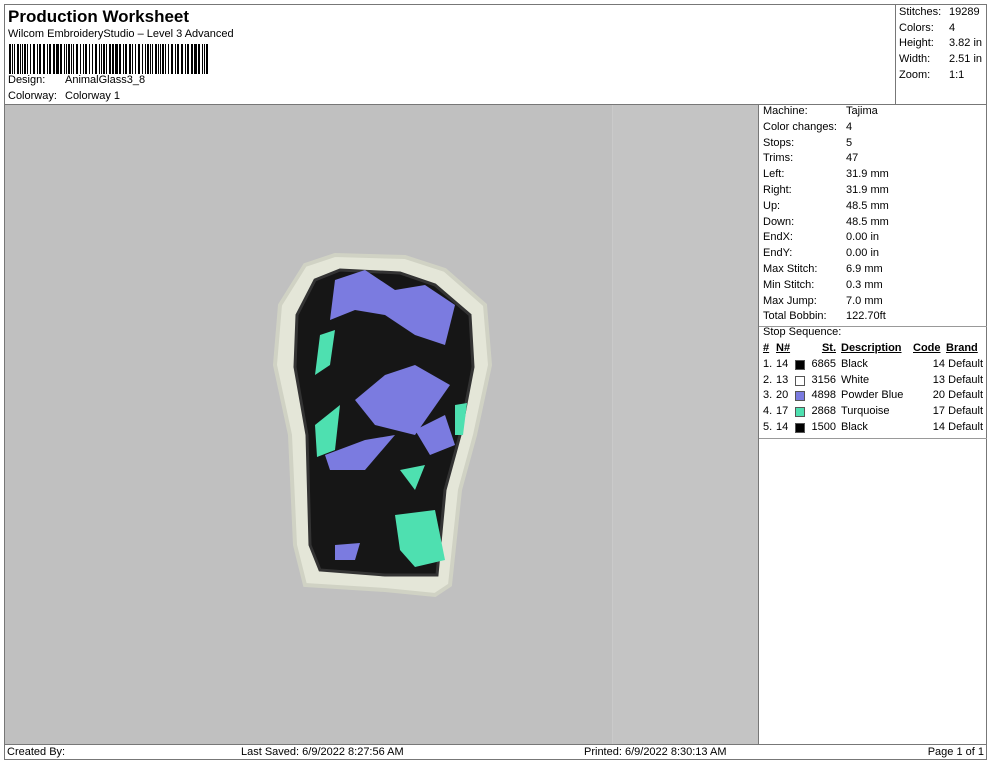 The width and height of the screenshot is (990, 762). Describe the element at coordinates (782, 411) in the screenshot. I see `needle-number: 17` at that location.